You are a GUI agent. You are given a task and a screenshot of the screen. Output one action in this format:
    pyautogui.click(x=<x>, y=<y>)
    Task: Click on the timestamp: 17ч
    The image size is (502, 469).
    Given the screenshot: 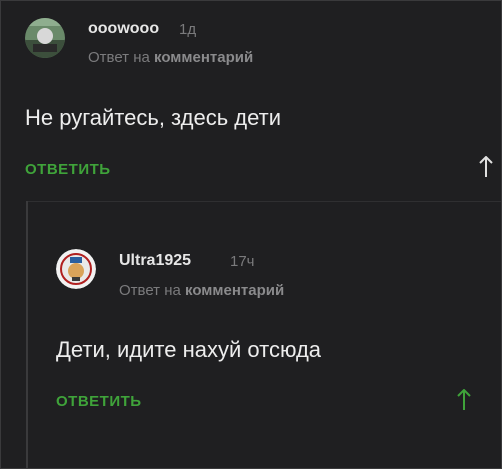 What is the action you would take?
    pyautogui.click(x=242, y=261)
    